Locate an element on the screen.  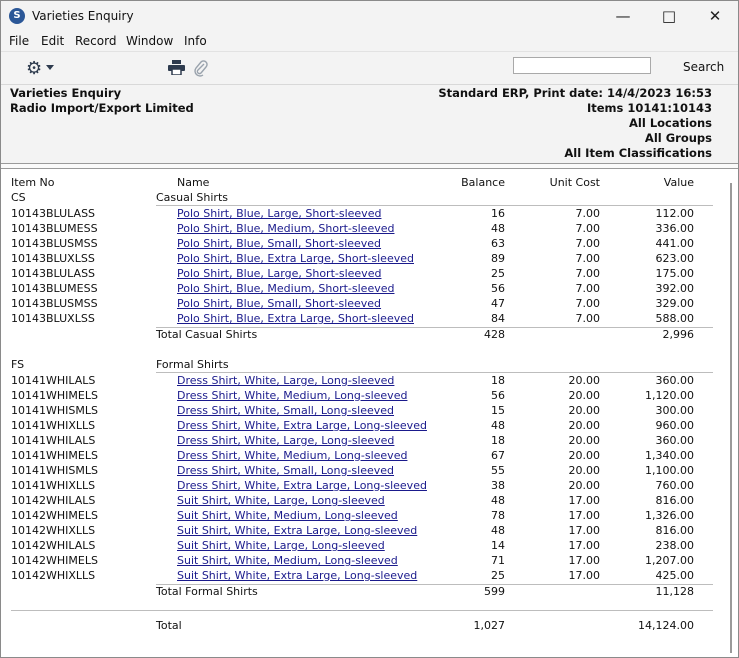
item-value: 1,340.00 is located at coordinates (669, 455).